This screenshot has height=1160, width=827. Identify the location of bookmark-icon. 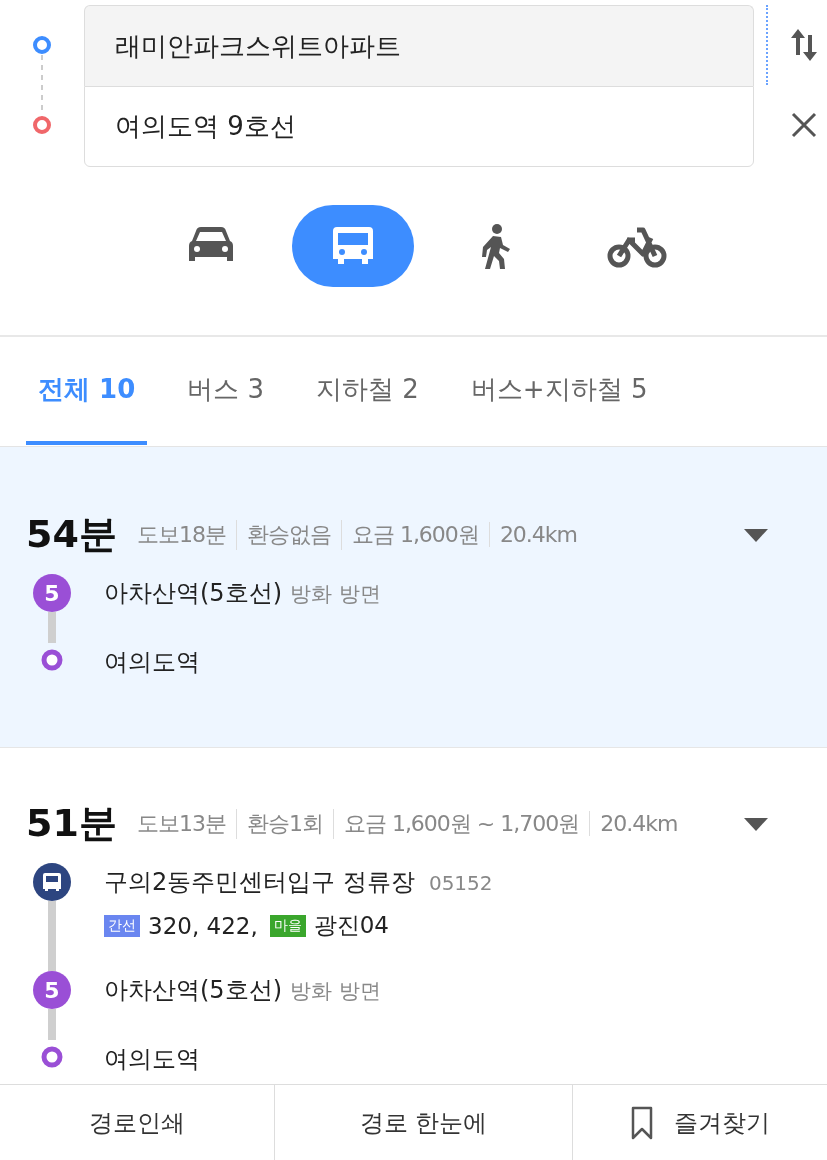
(642, 1122).